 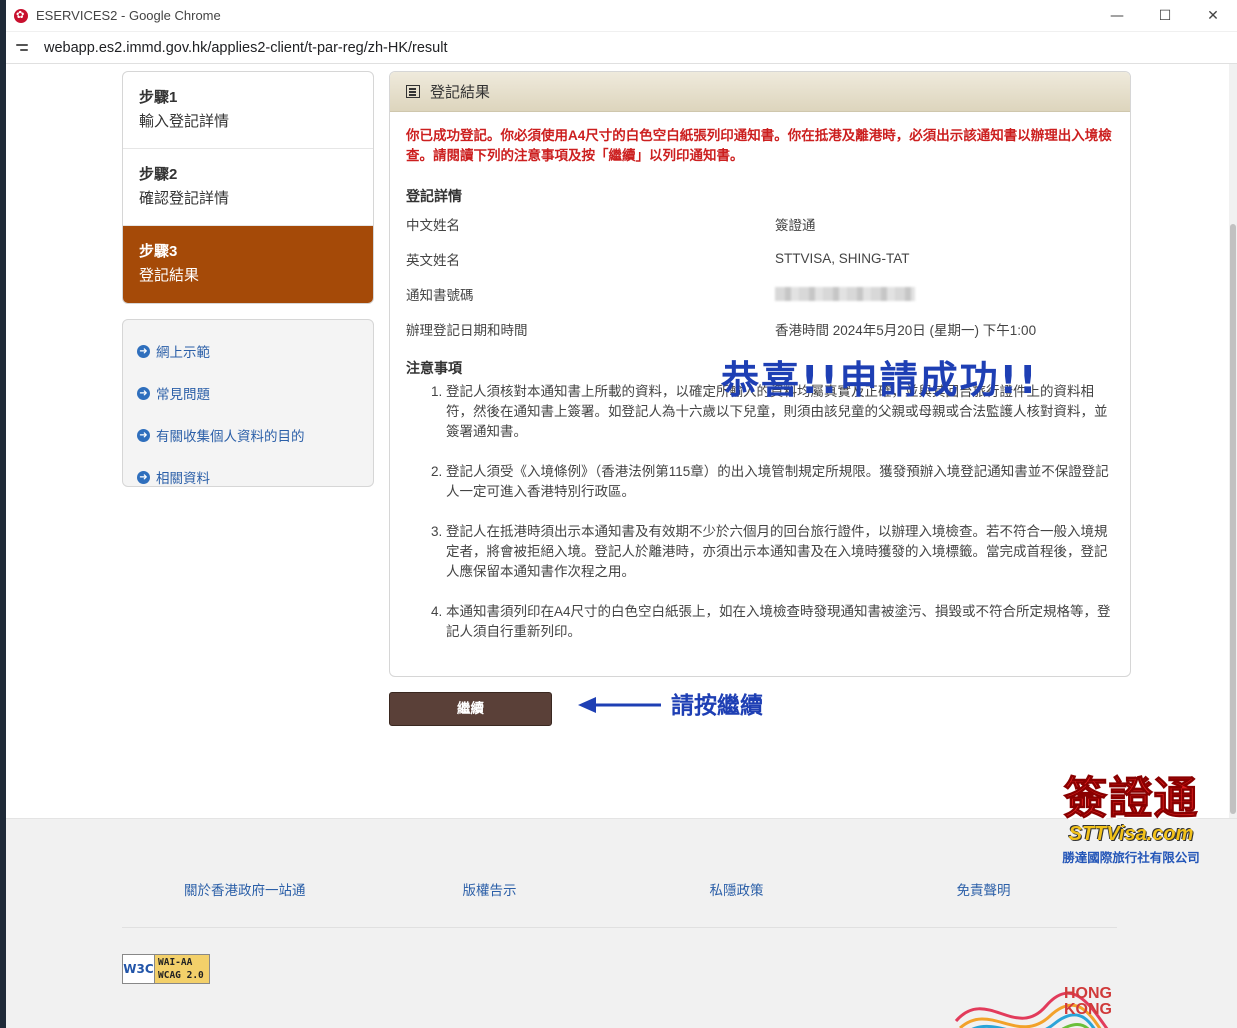 What do you see at coordinates (760, 328) in the screenshot?
I see `detail-row: 辦理登記日期和時間 香港時間 2024年5月20日 (星期一) 下午1:00` at bounding box center [760, 328].